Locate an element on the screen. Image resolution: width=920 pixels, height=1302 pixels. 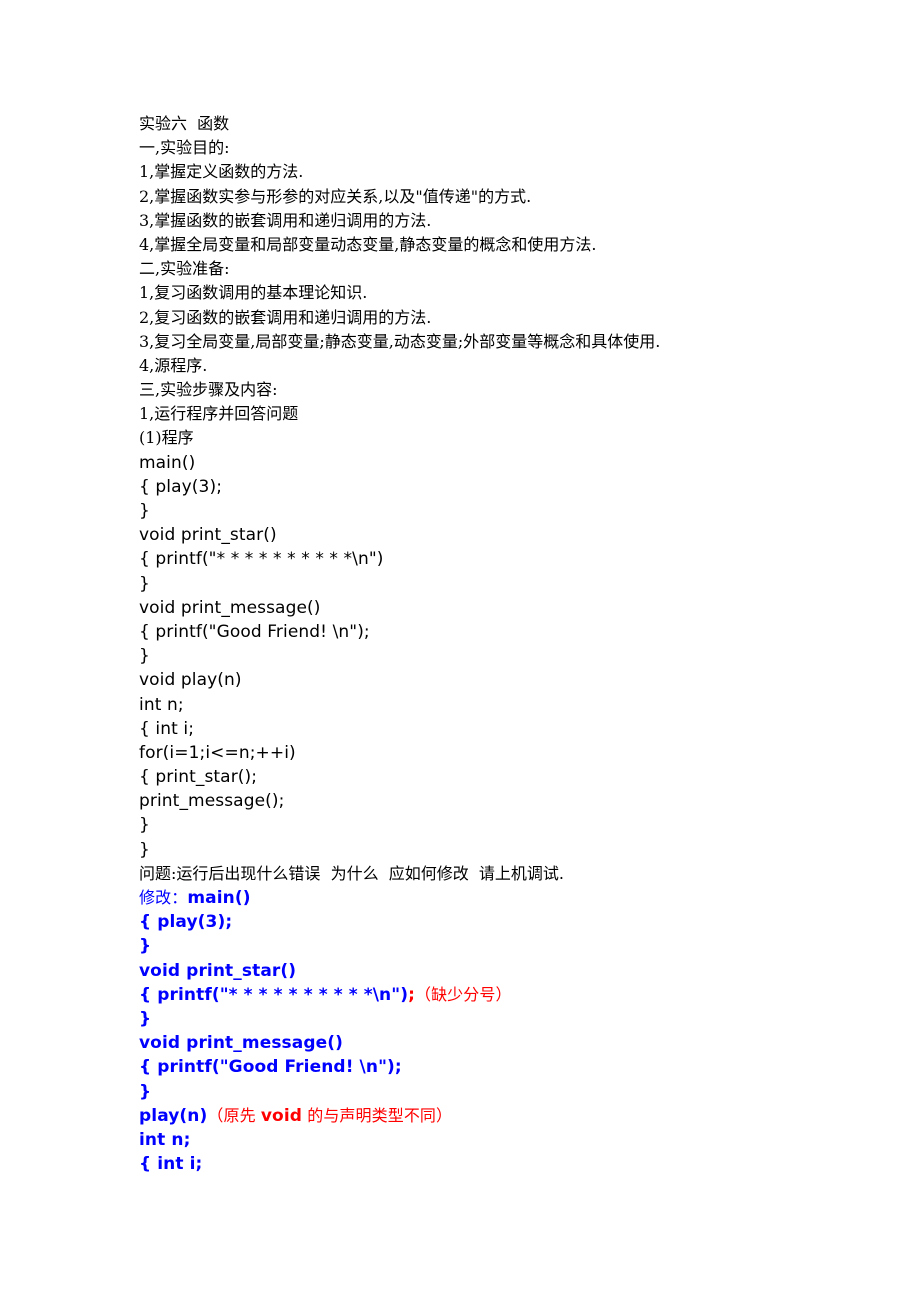
code-line: void print_message() is located at coordinates (230, 607).